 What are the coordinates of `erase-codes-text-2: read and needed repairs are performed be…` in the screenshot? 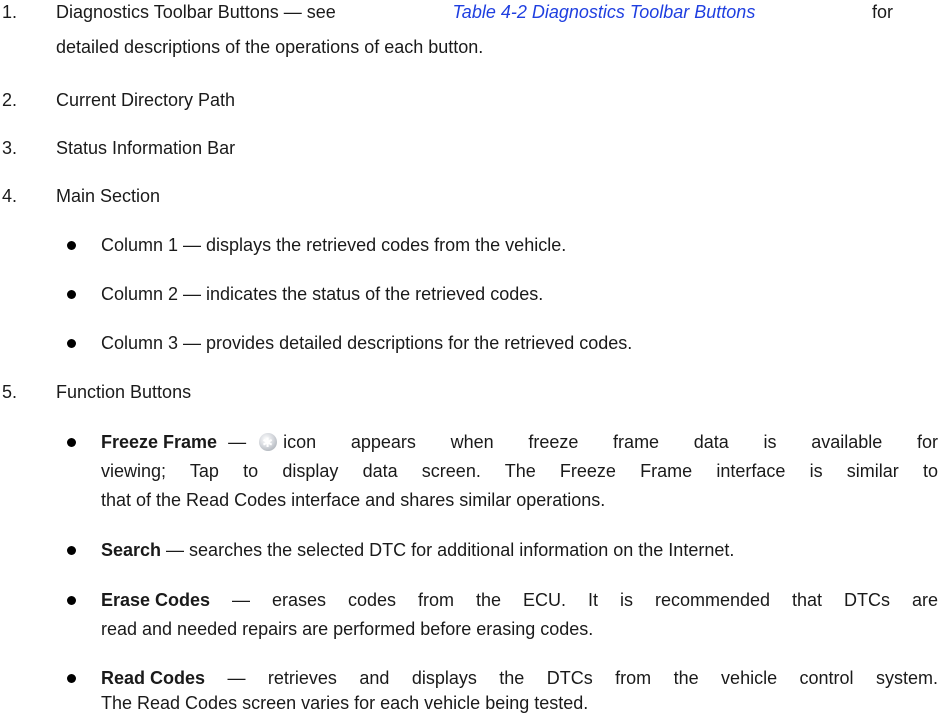 It's located at (347, 629).